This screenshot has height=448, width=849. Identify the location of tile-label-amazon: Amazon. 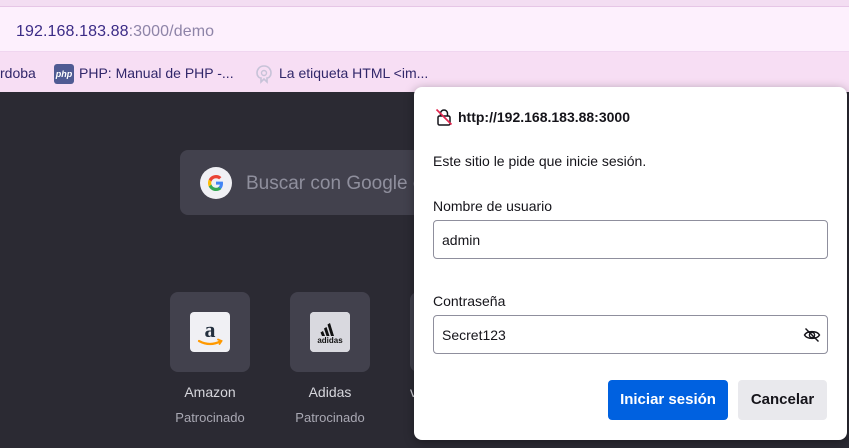
(210, 392).